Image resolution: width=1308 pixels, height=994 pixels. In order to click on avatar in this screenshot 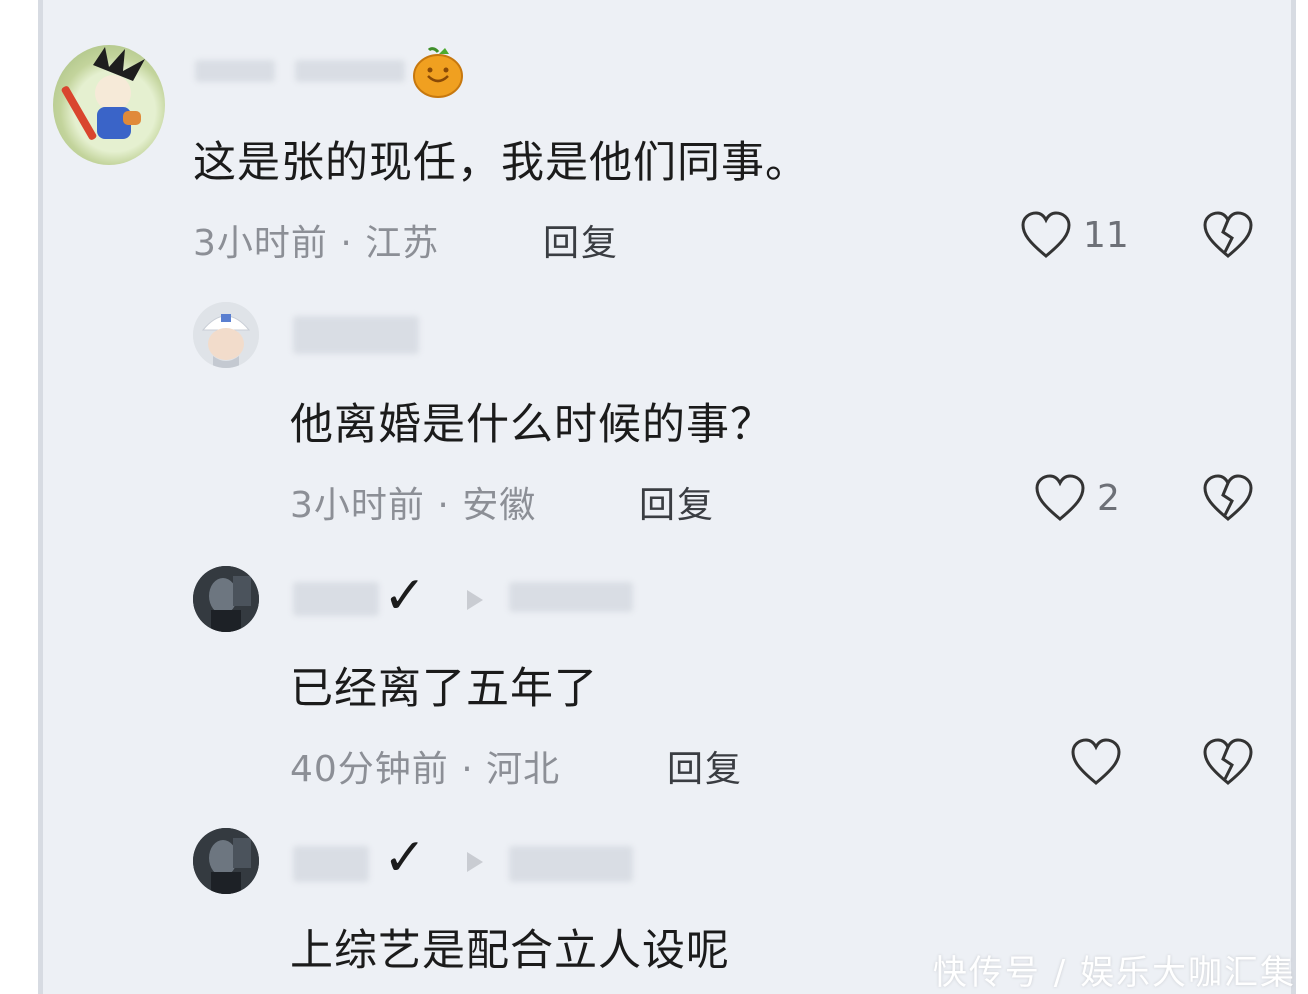, I will do `click(226, 861)`.